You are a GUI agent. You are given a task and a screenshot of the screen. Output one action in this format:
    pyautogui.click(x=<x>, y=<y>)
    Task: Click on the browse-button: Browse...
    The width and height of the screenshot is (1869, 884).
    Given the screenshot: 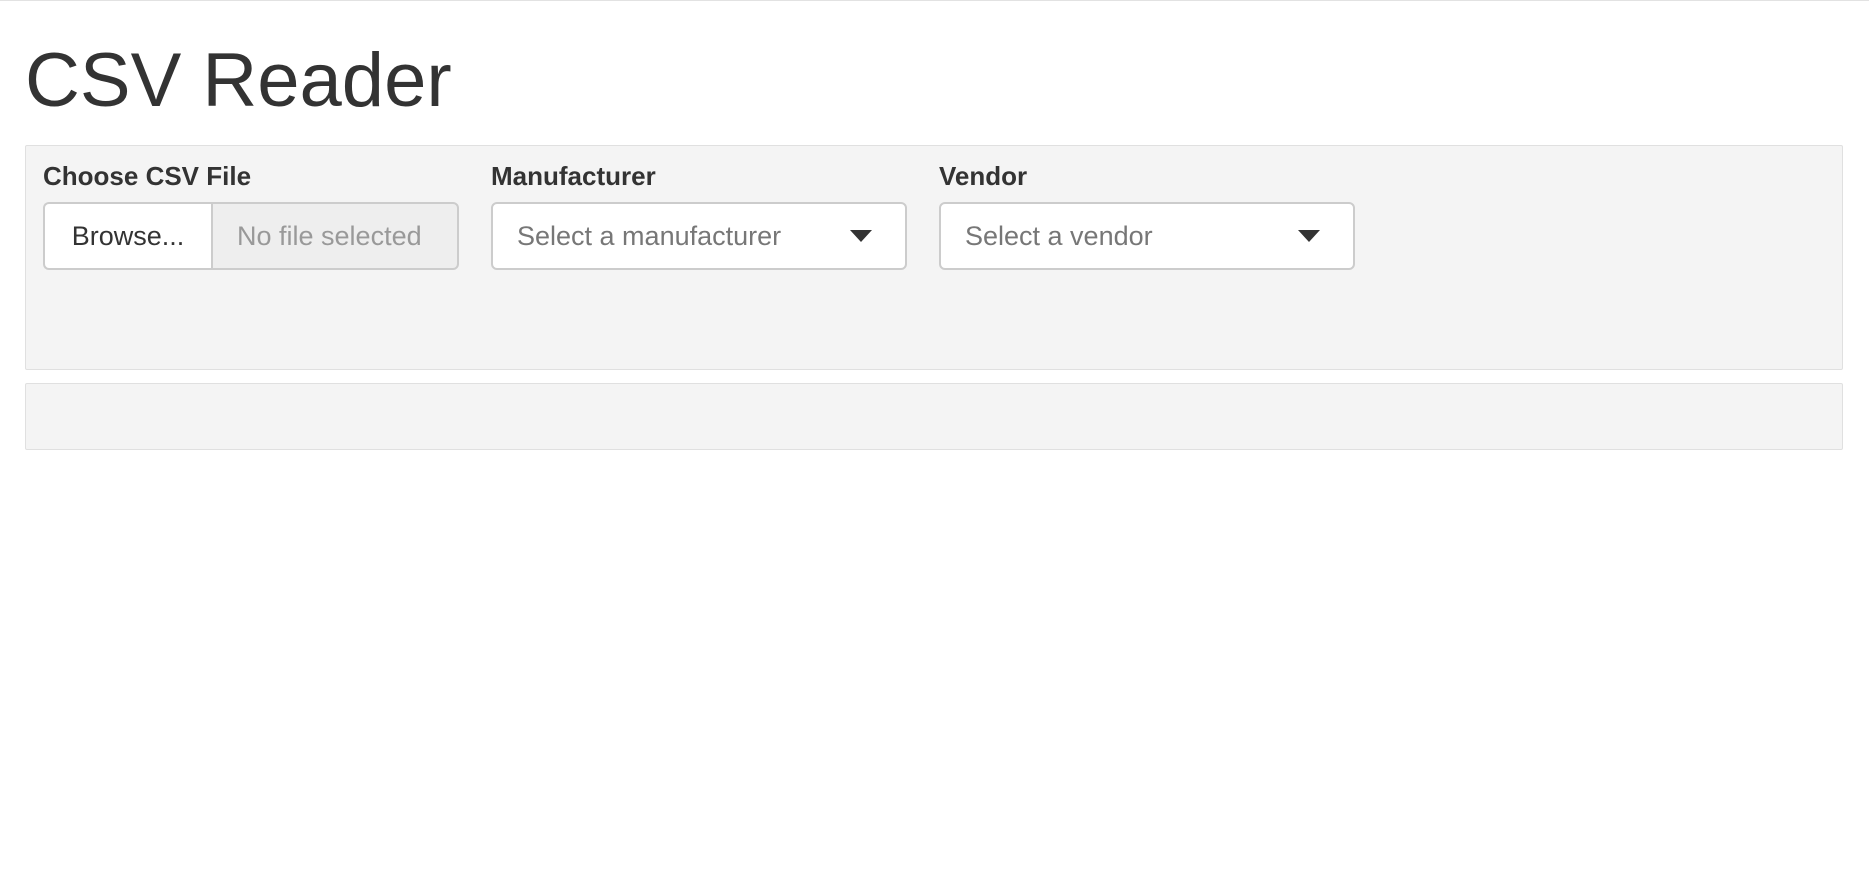 What is the action you would take?
    pyautogui.click(x=127, y=236)
    